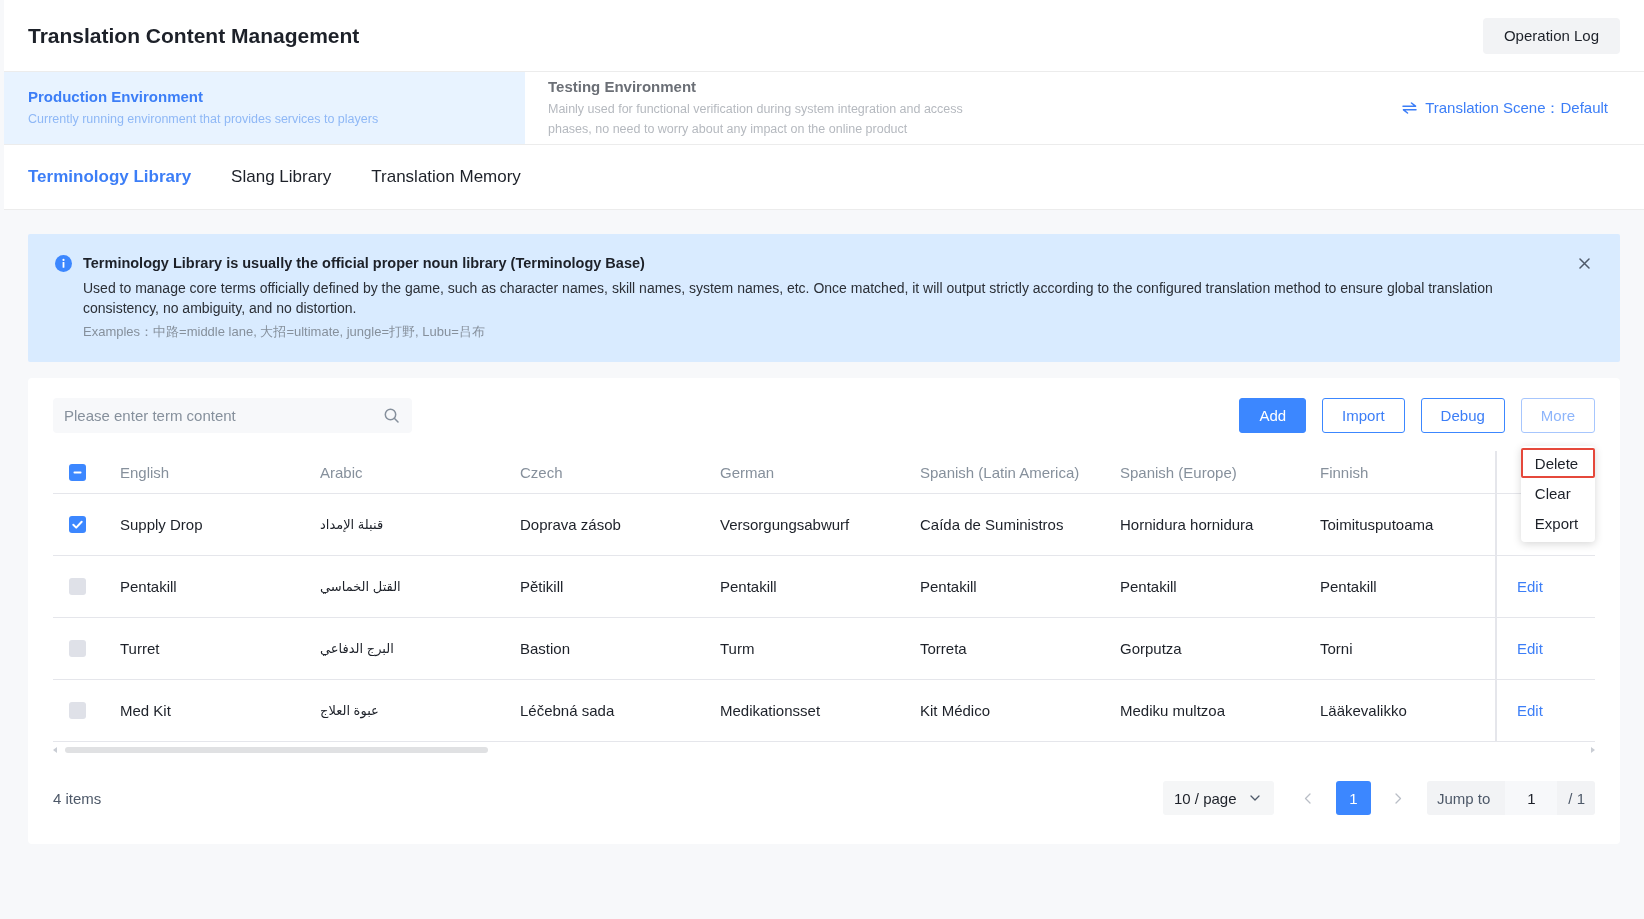 The image size is (1644, 919). What do you see at coordinates (748, 472) in the screenshot?
I see `column-header: German` at bounding box center [748, 472].